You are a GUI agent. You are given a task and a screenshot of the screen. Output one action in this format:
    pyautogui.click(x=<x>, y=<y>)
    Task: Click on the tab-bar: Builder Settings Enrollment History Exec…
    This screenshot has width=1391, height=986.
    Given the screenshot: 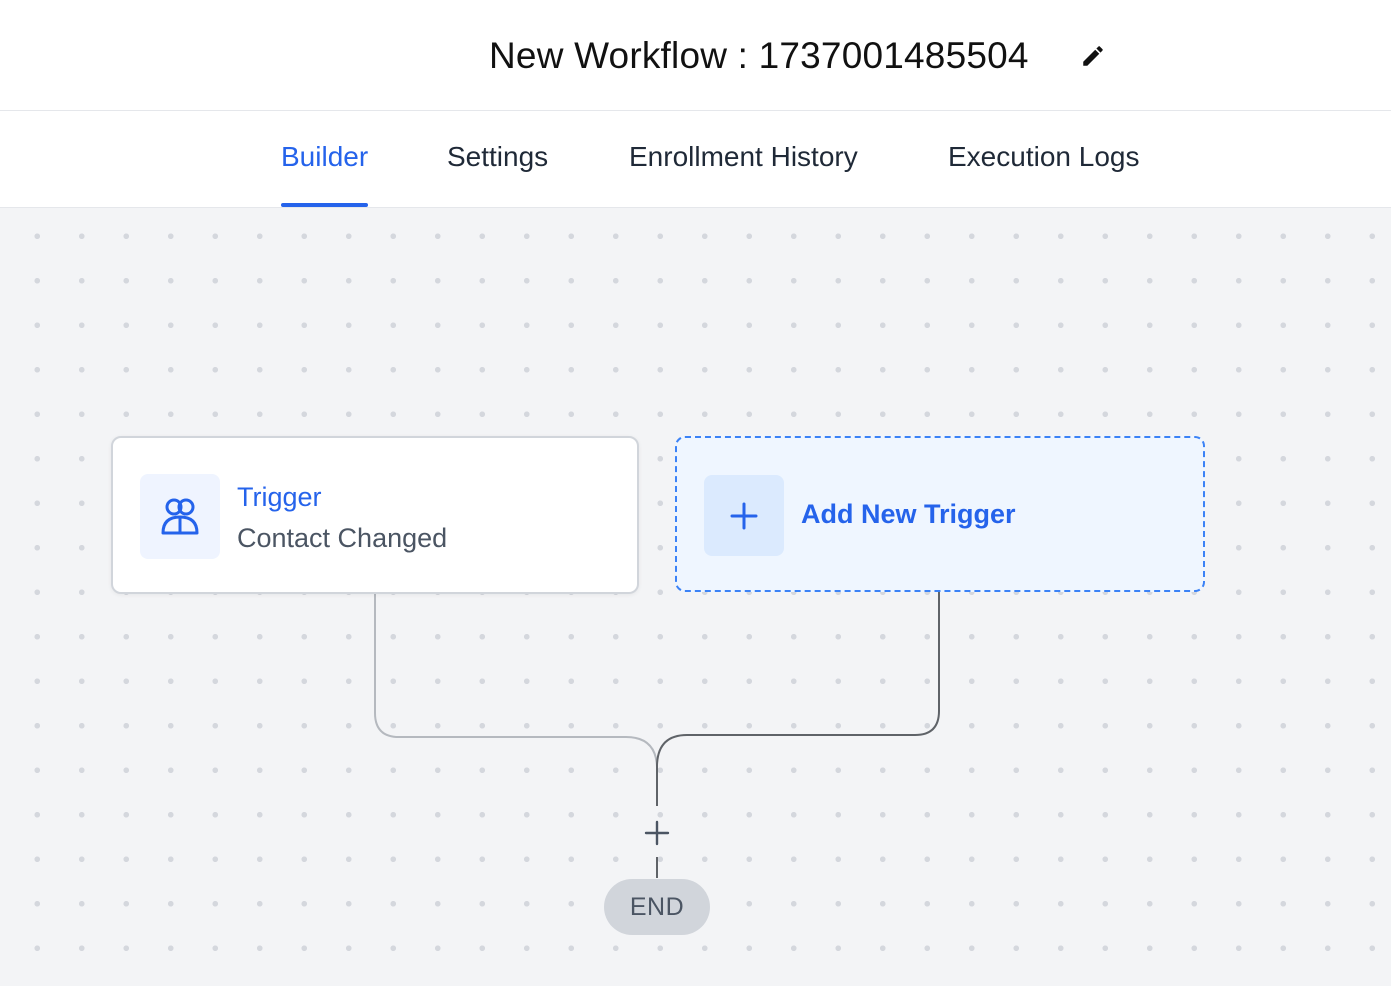 What is the action you would take?
    pyautogui.click(x=695, y=159)
    